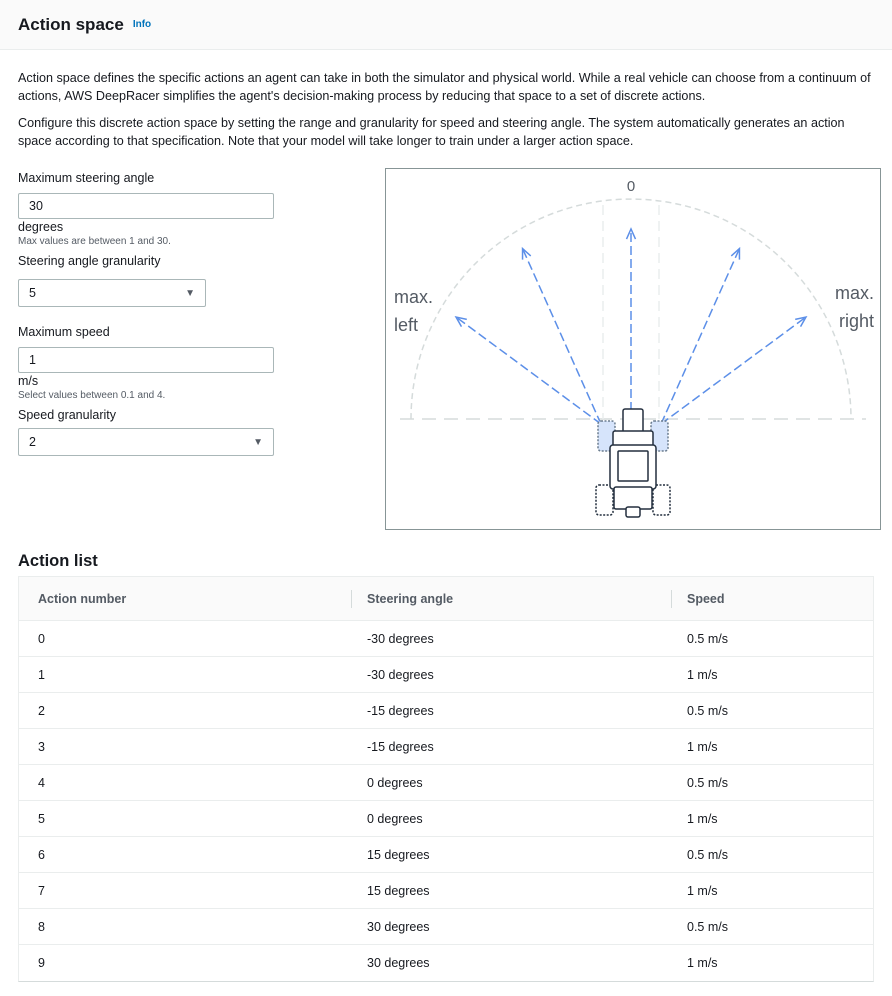 The image size is (892, 996). What do you see at coordinates (446, 819) in the screenshot?
I see `table-row: 5 0 degrees 1 m/s` at bounding box center [446, 819].